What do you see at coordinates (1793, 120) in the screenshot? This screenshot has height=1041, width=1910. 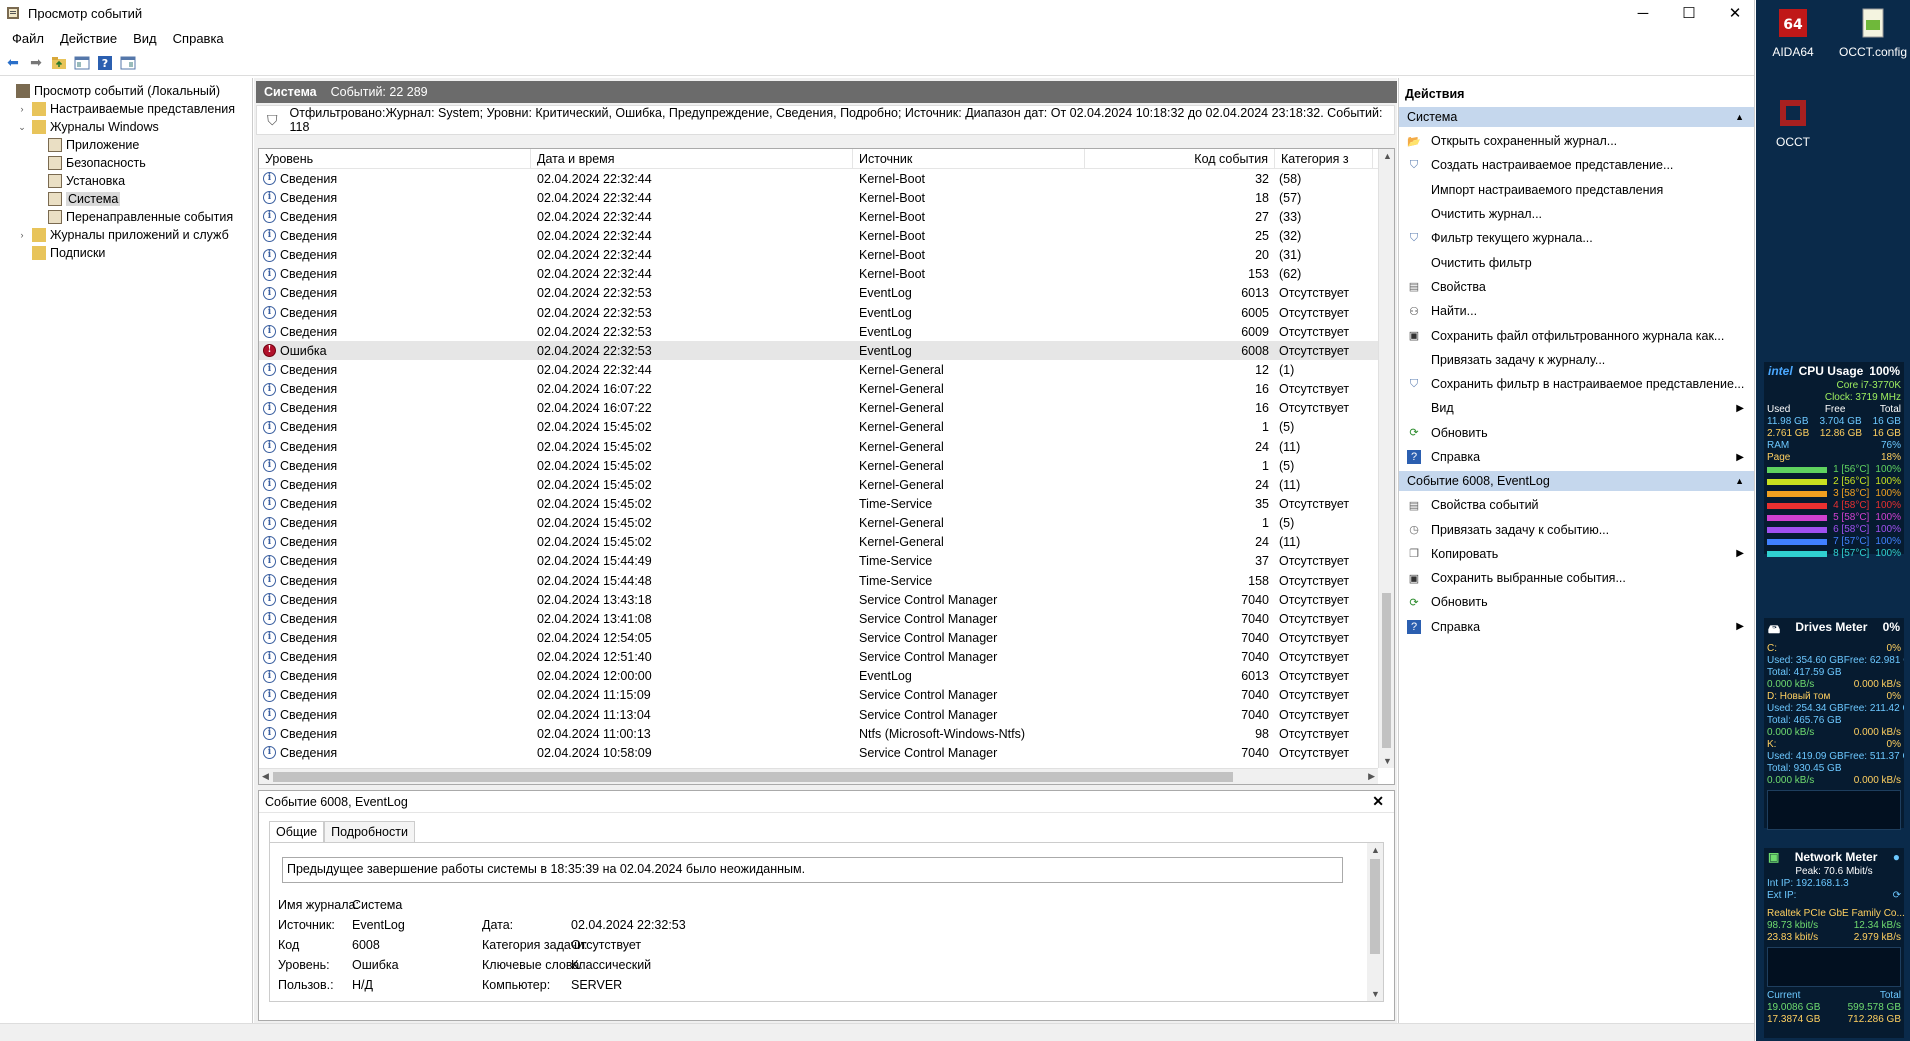 I see `desktop-icon-occt: OCCT` at bounding box center [1793, 120].